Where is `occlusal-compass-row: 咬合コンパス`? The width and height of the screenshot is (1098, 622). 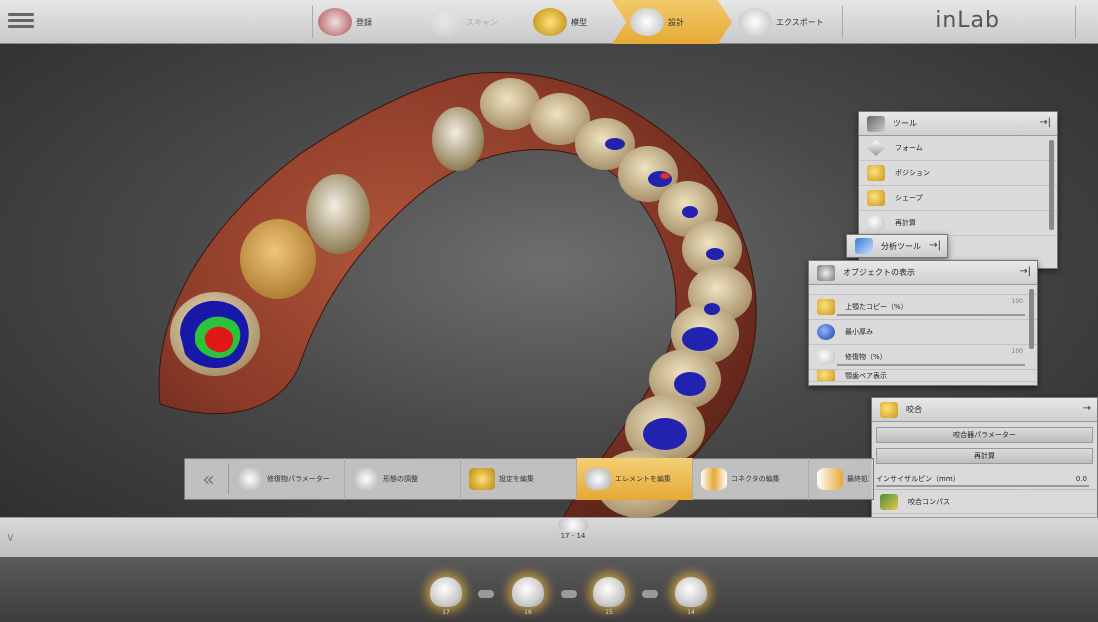
occlusal-compass-row: 咬合コンパス is located at coordinates (984, 501).